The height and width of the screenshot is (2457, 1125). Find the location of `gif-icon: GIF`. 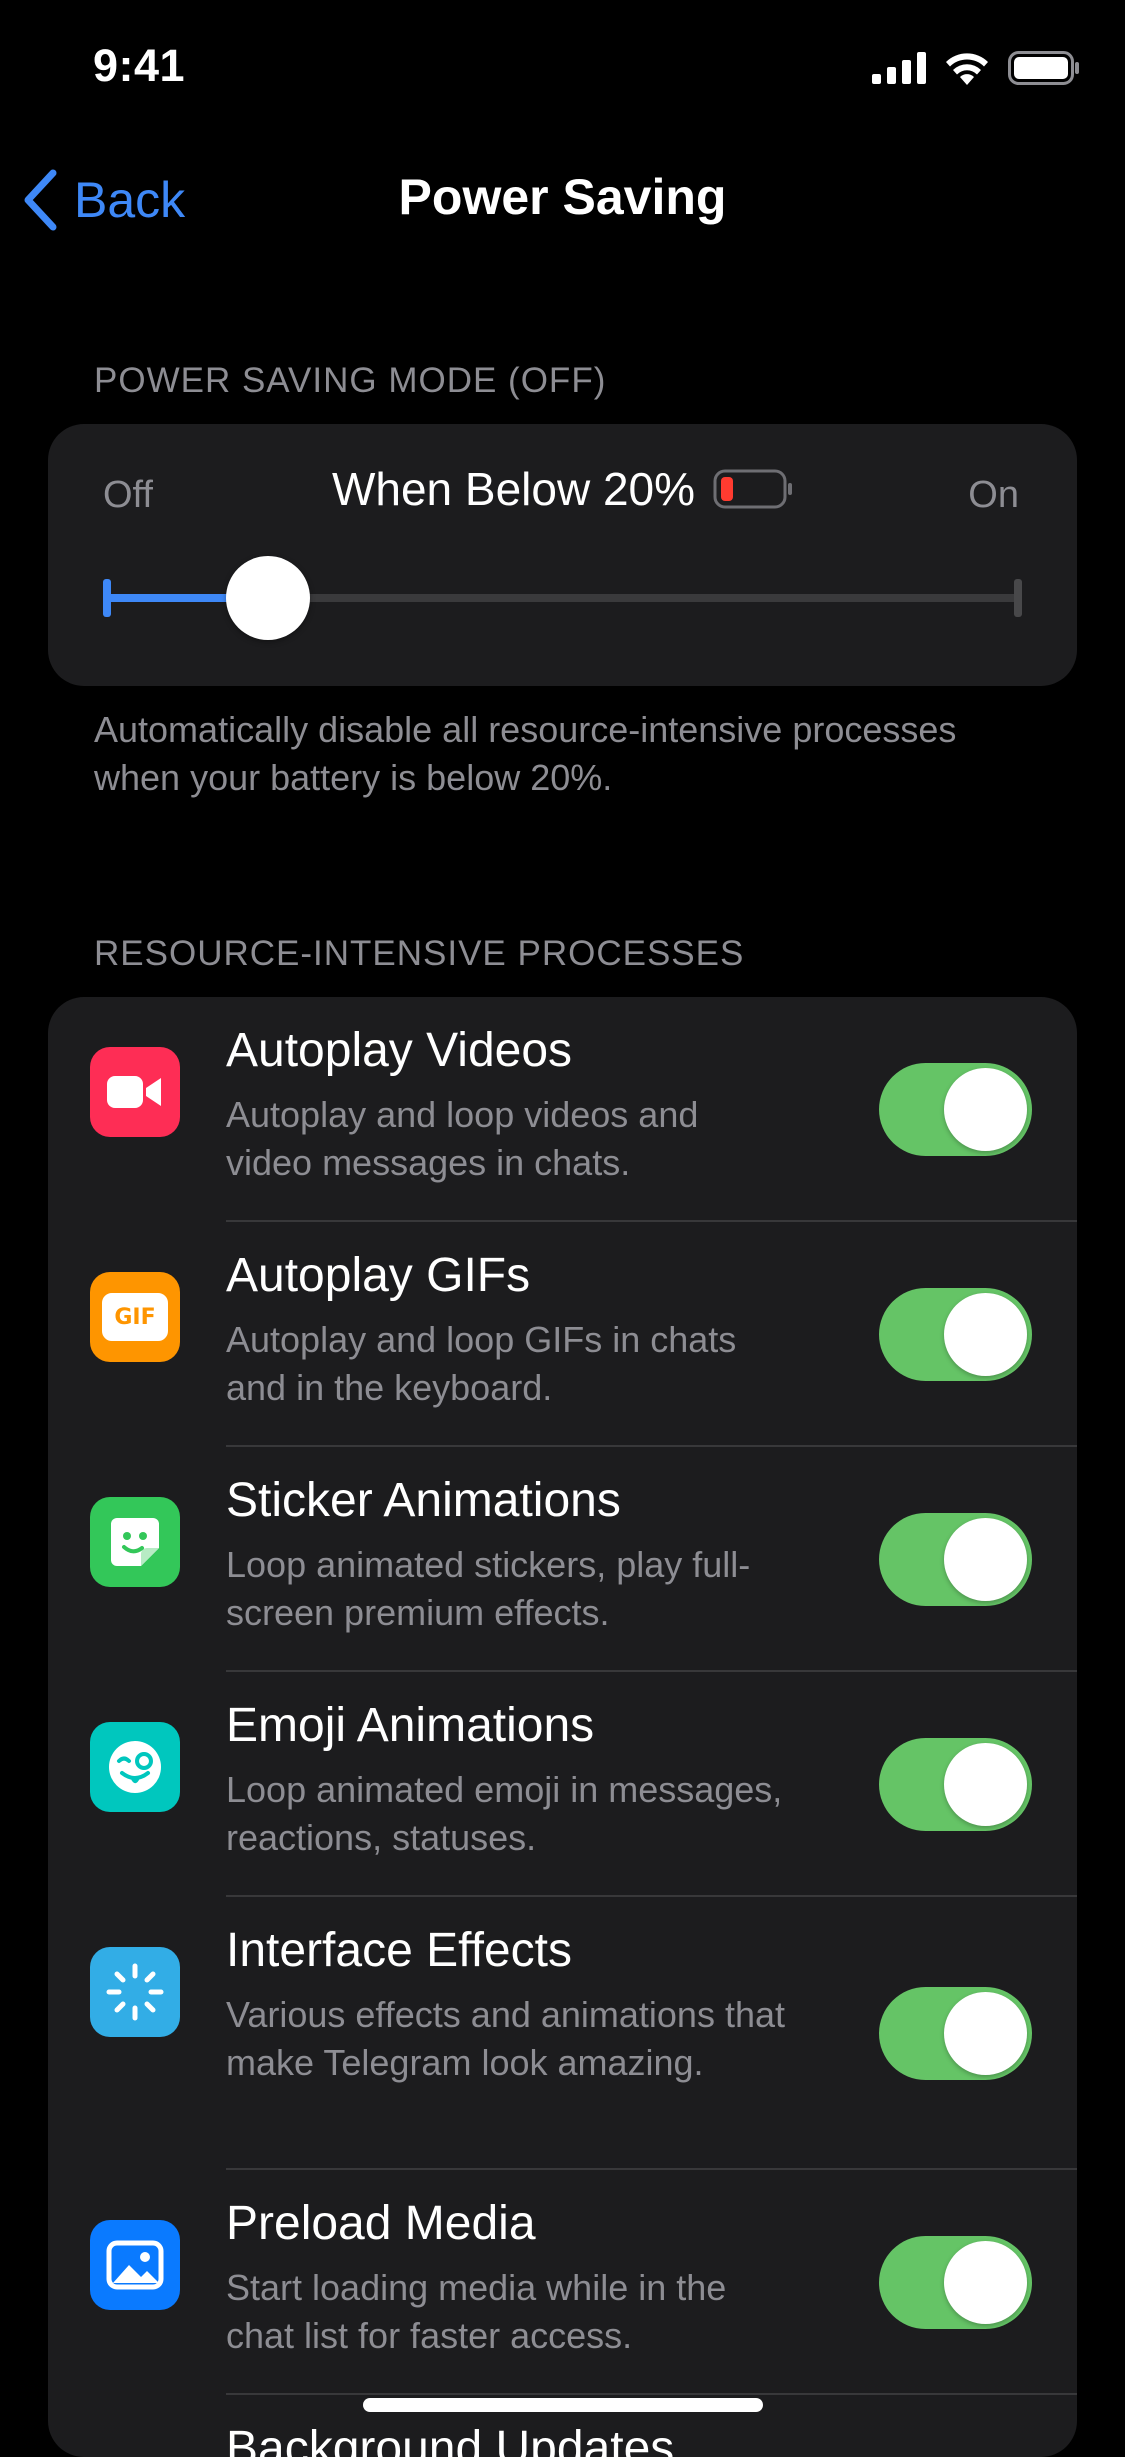

gif-icon: GIF is located at coordinates (135, 1317).